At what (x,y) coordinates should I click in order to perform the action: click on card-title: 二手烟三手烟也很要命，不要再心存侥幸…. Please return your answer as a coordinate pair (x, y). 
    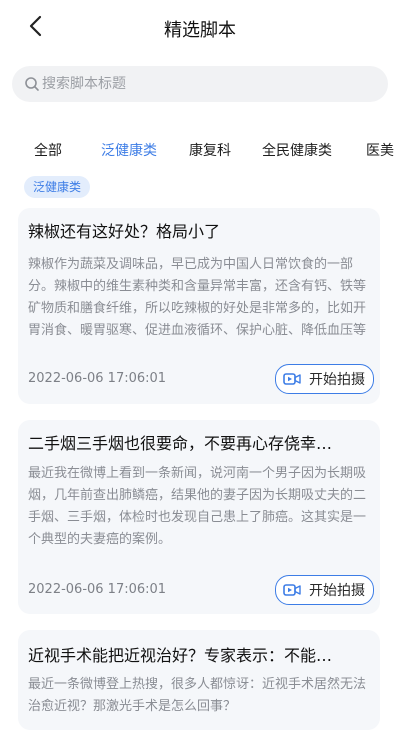
    Looking at the image, I should click on (180, 443).